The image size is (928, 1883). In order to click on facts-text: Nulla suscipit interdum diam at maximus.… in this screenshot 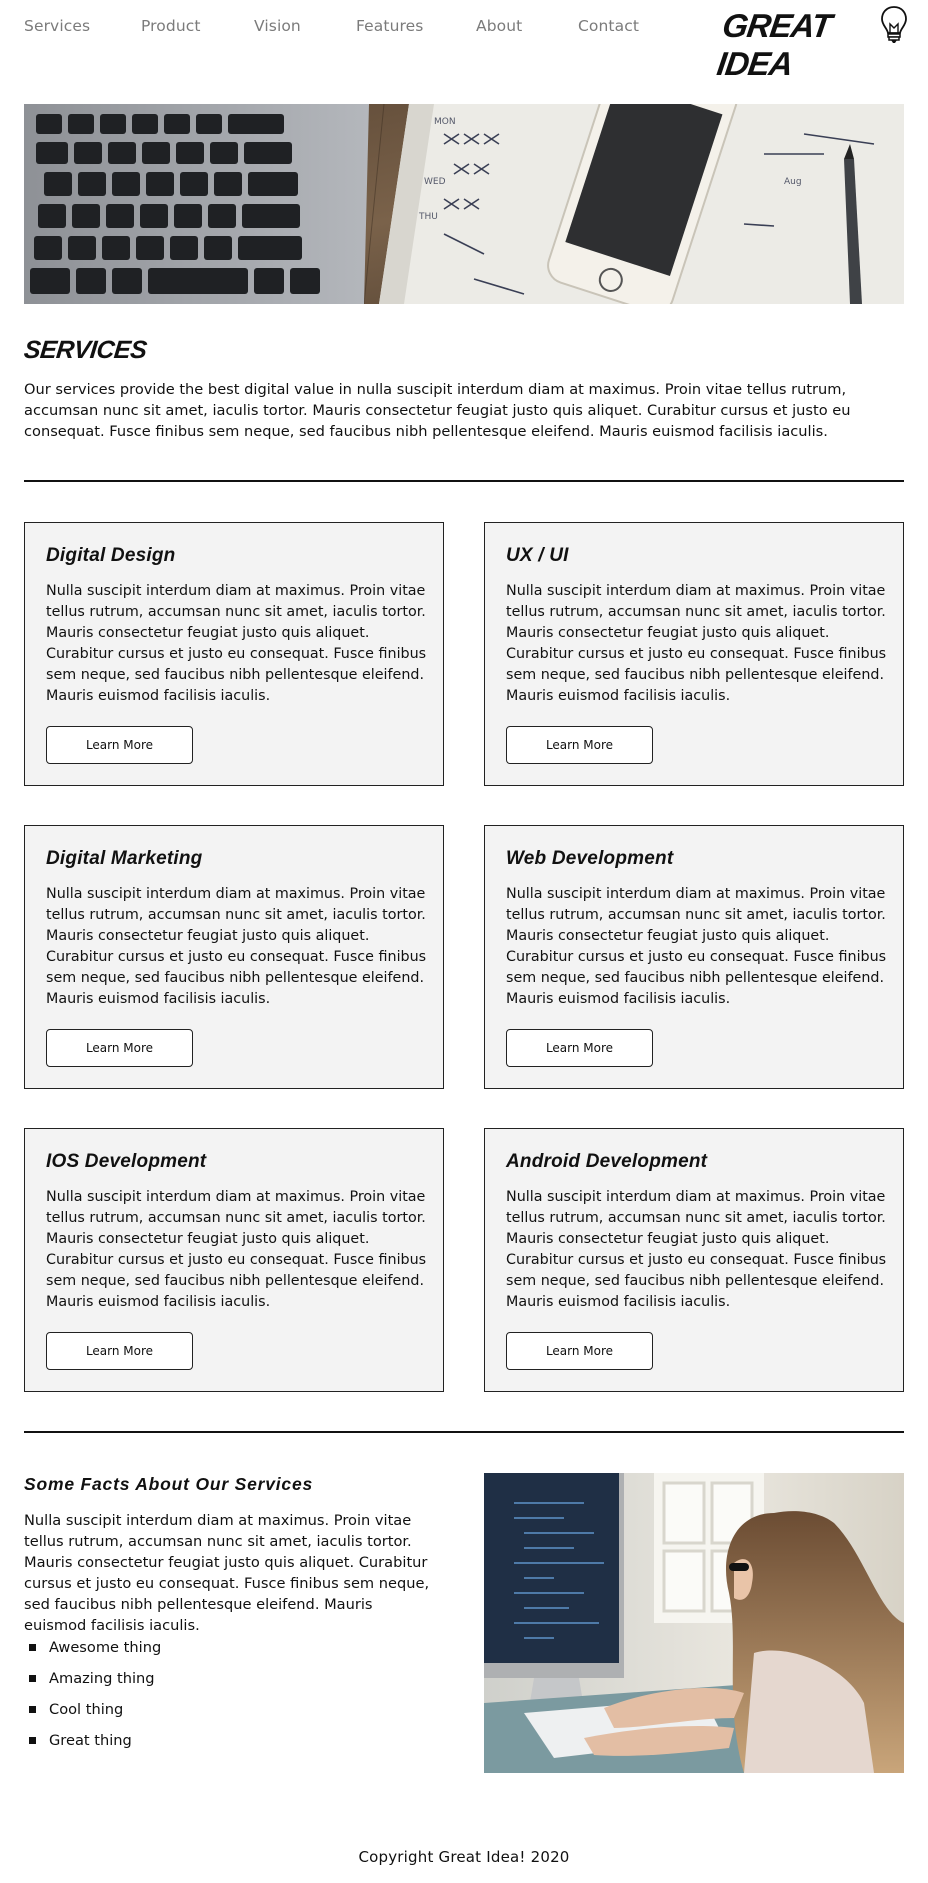, I will do `click(227, 1573)`.